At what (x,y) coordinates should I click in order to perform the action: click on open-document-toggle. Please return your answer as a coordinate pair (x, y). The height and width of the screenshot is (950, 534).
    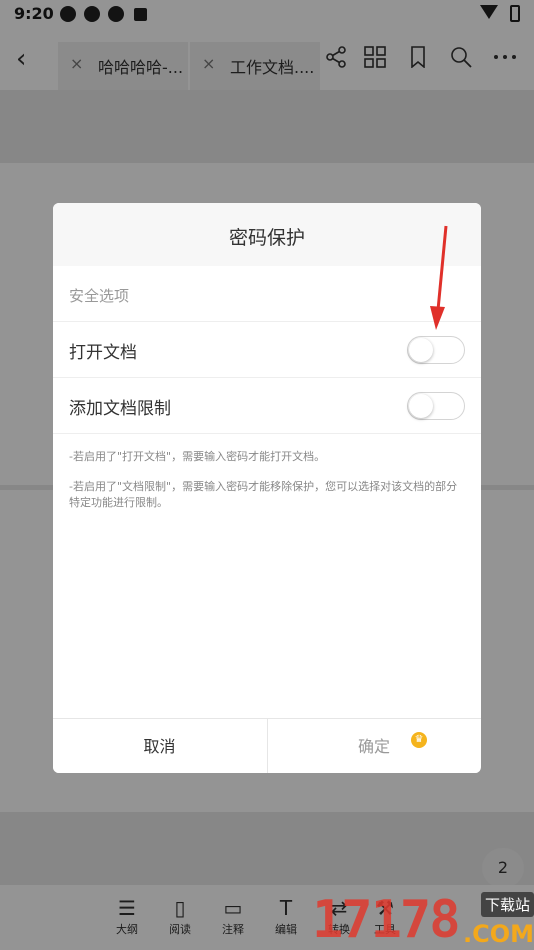
    Looking at the image, I should click on (436, 350).